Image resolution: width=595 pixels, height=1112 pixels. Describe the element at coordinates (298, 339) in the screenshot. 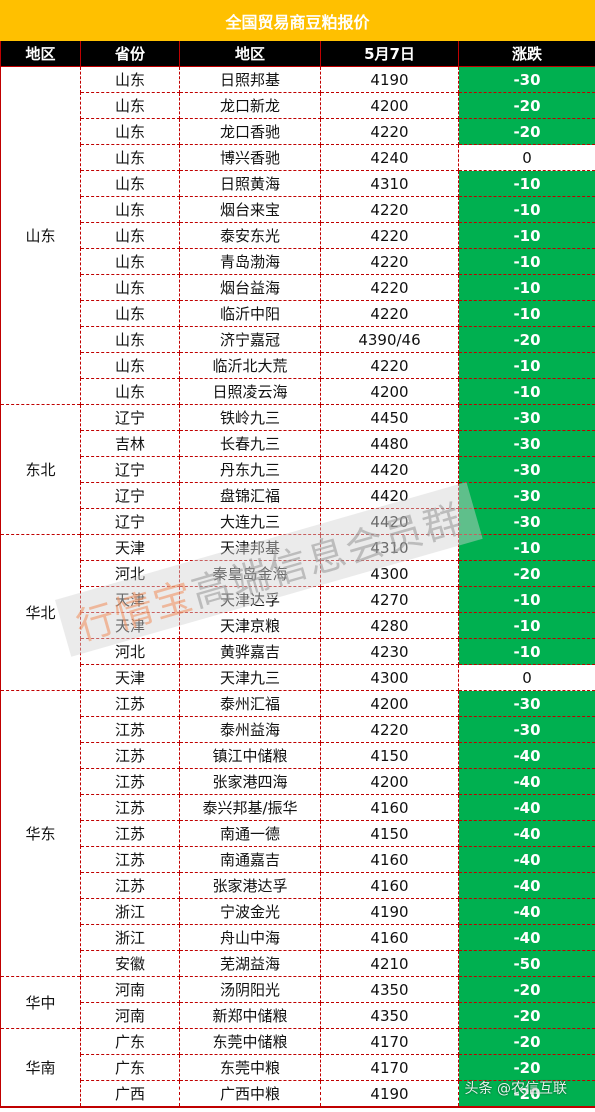

I see `table-row: 山东 济宁嘉冠 4390/46 -20` at that location.